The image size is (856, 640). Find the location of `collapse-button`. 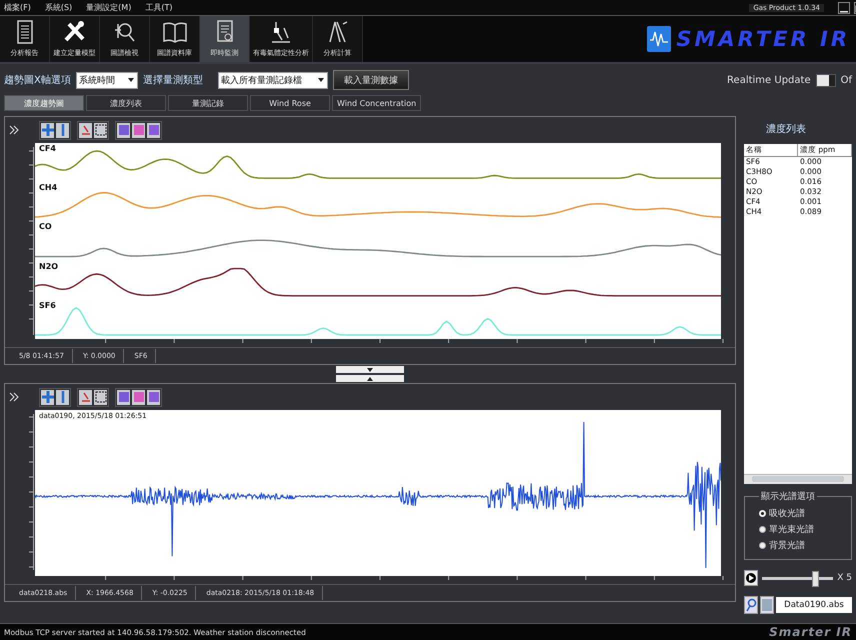

collapse-button is located at coordinates (370, 369).